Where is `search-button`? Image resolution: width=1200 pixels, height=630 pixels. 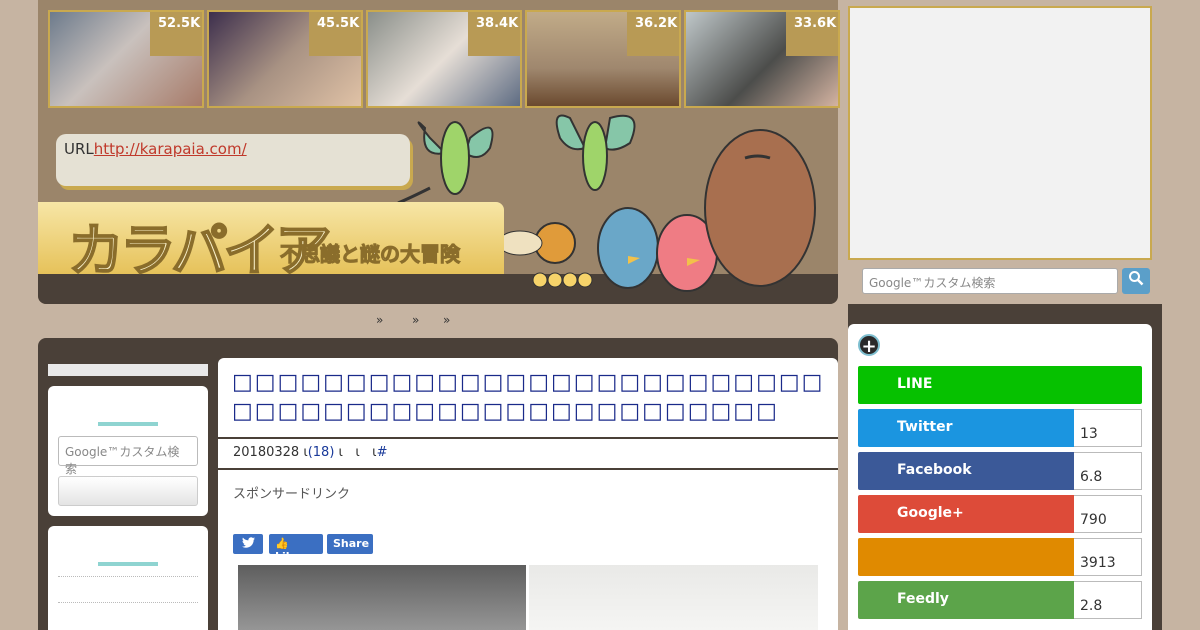
search-button is located at coordinates (1136, 281).